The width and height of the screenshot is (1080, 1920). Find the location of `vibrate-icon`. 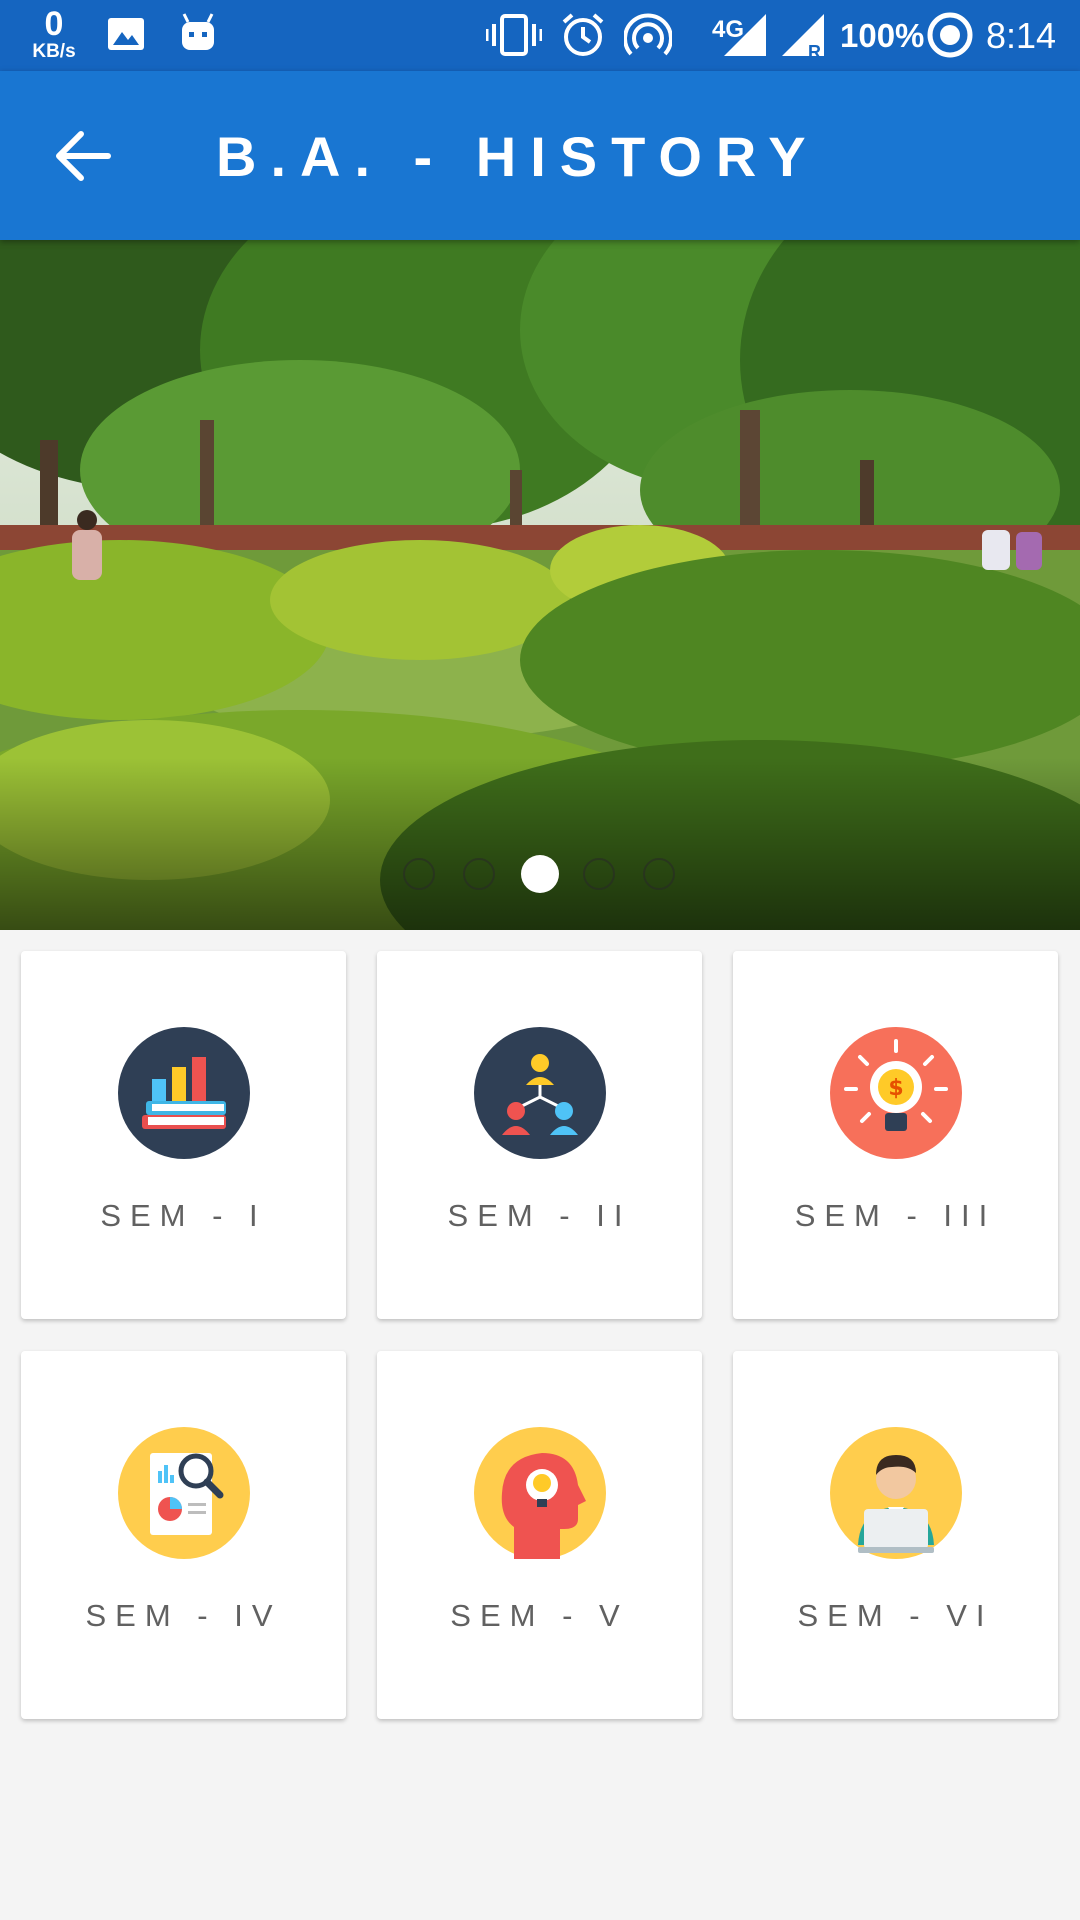

vibrate-icon is located at coordinates (514, 35).